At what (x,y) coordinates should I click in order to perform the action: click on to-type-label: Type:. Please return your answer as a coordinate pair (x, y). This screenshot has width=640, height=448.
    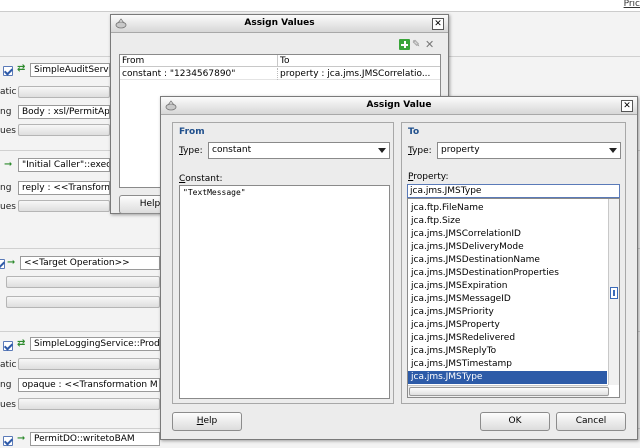
    Looking at the image, I should click on (420, 151).